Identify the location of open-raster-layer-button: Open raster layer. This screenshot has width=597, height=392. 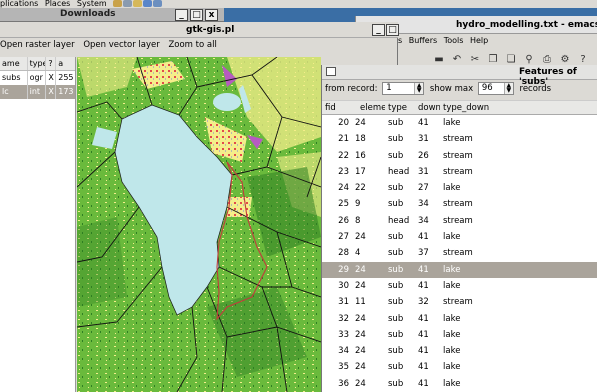
(37, 45).